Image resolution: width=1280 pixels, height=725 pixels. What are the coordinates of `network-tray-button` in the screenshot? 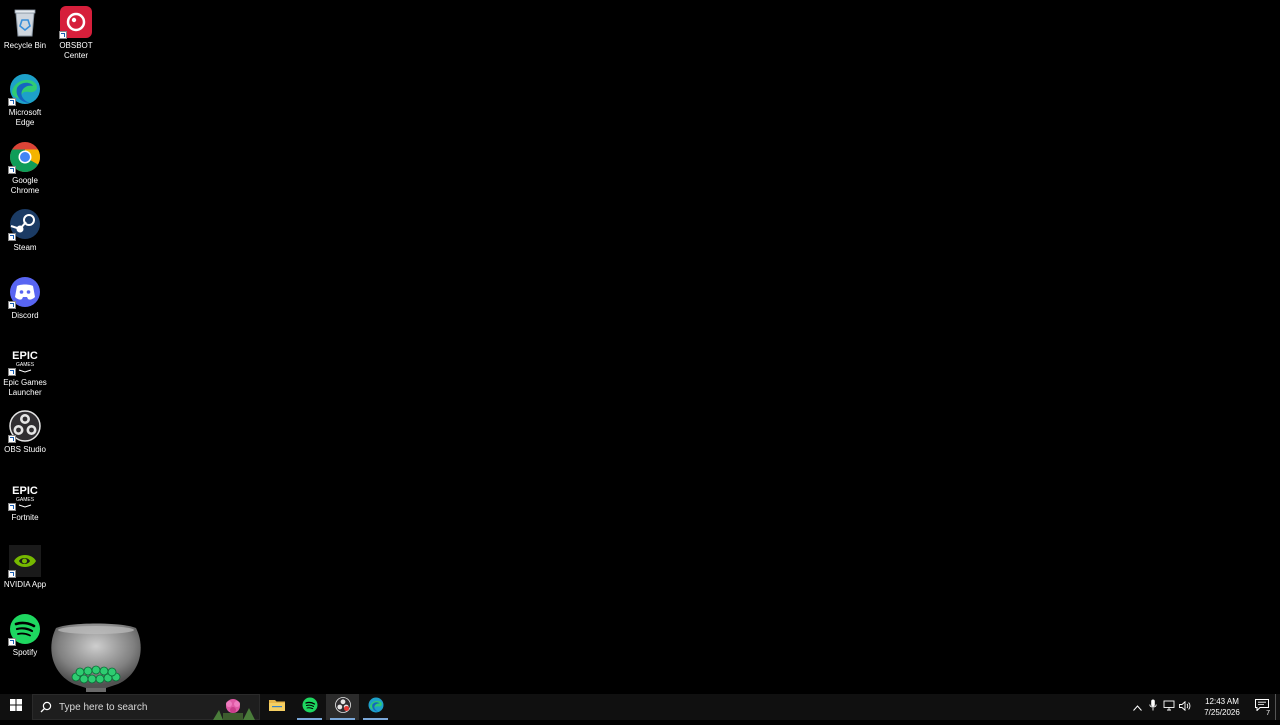 It's located at (1169, 707).